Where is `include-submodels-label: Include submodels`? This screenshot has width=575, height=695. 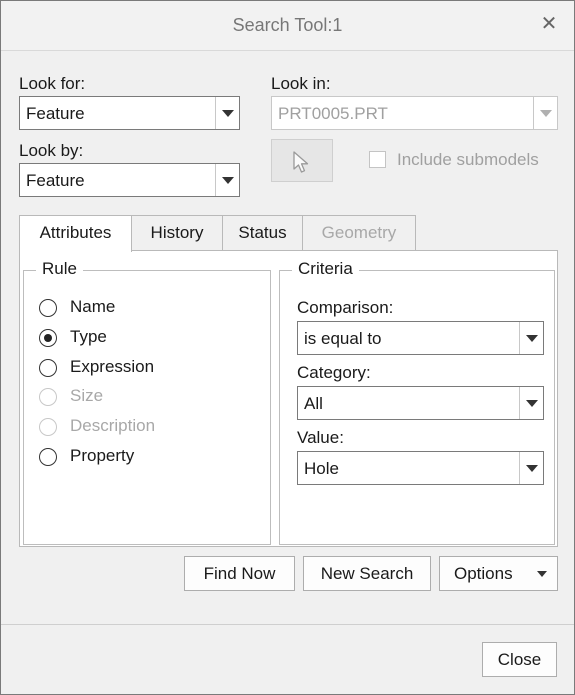
include-submodels-label: Include submodels is located at coordinates (468, 159).